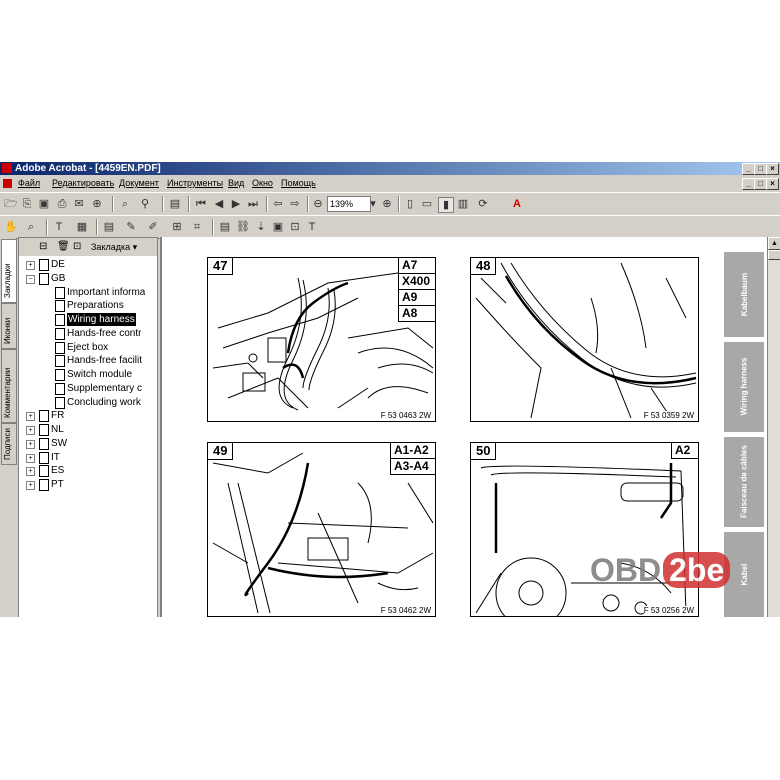 This screenshot has height=780, width=780. What do you see at coordinates (125, 204) in the screenshot?
I see `find-icon: ⌕` at bounding box center [125, 204].